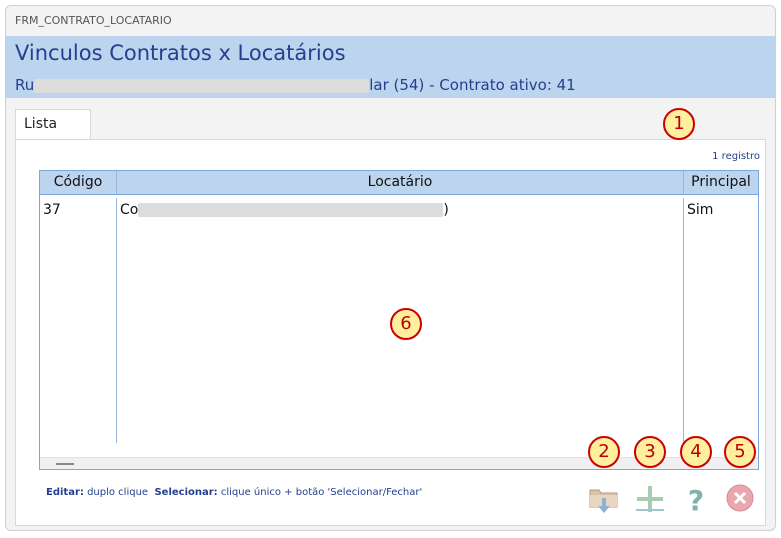  What do you see at coordinates (180, 53) in the screenshot?
I see `page-title: Vinculos Contratos x Locatários` at bounding box center [180, 53].